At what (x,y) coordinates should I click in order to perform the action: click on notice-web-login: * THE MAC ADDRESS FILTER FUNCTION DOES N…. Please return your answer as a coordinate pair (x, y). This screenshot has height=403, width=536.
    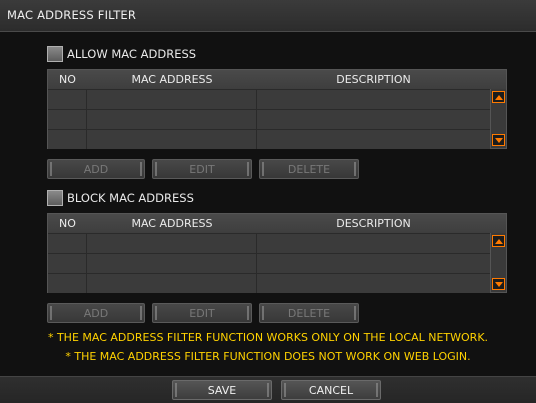
    Looking at the image, I should click on (268, 356).